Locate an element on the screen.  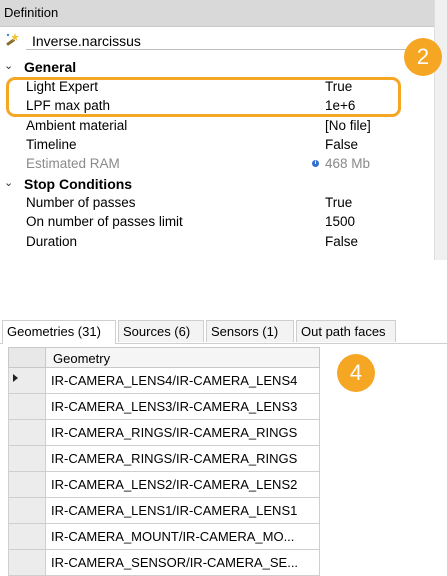
property-name: On number of passes limit is located at coordinates (104, 221).